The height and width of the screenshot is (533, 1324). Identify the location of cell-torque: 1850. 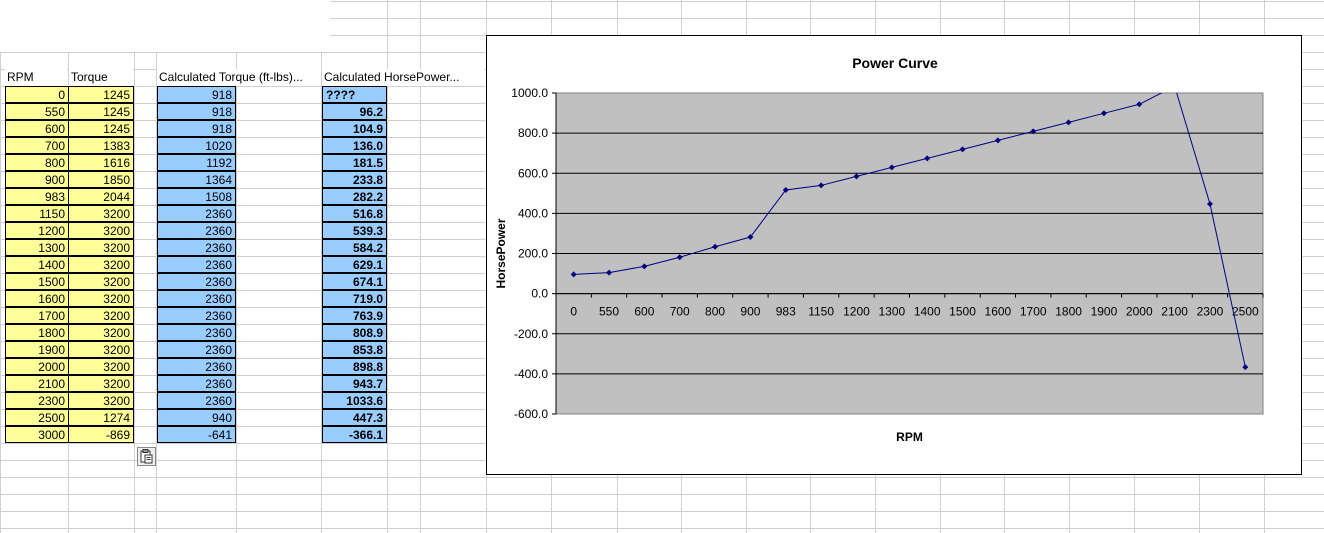
(101, 179).